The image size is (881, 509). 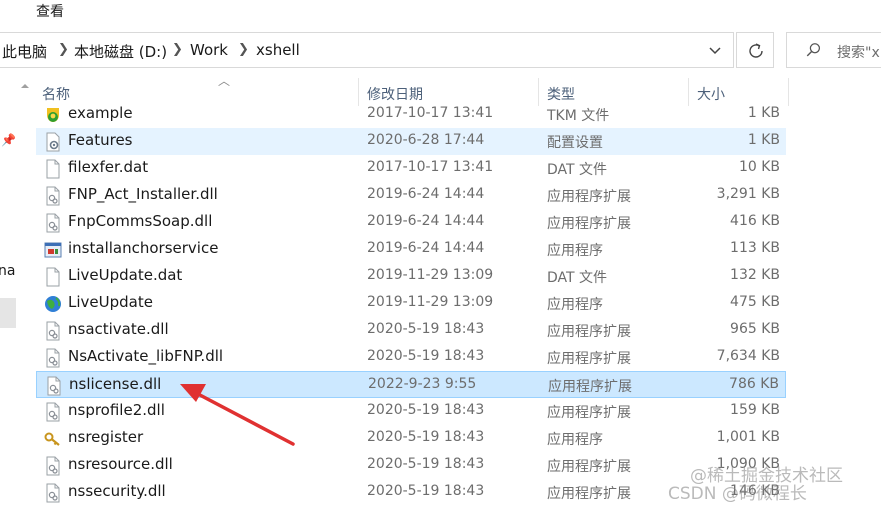 What do you see at coordinates (715, 51) in the screenshot?
I see `chevron-down-icon` at bounding box center [715, 51].